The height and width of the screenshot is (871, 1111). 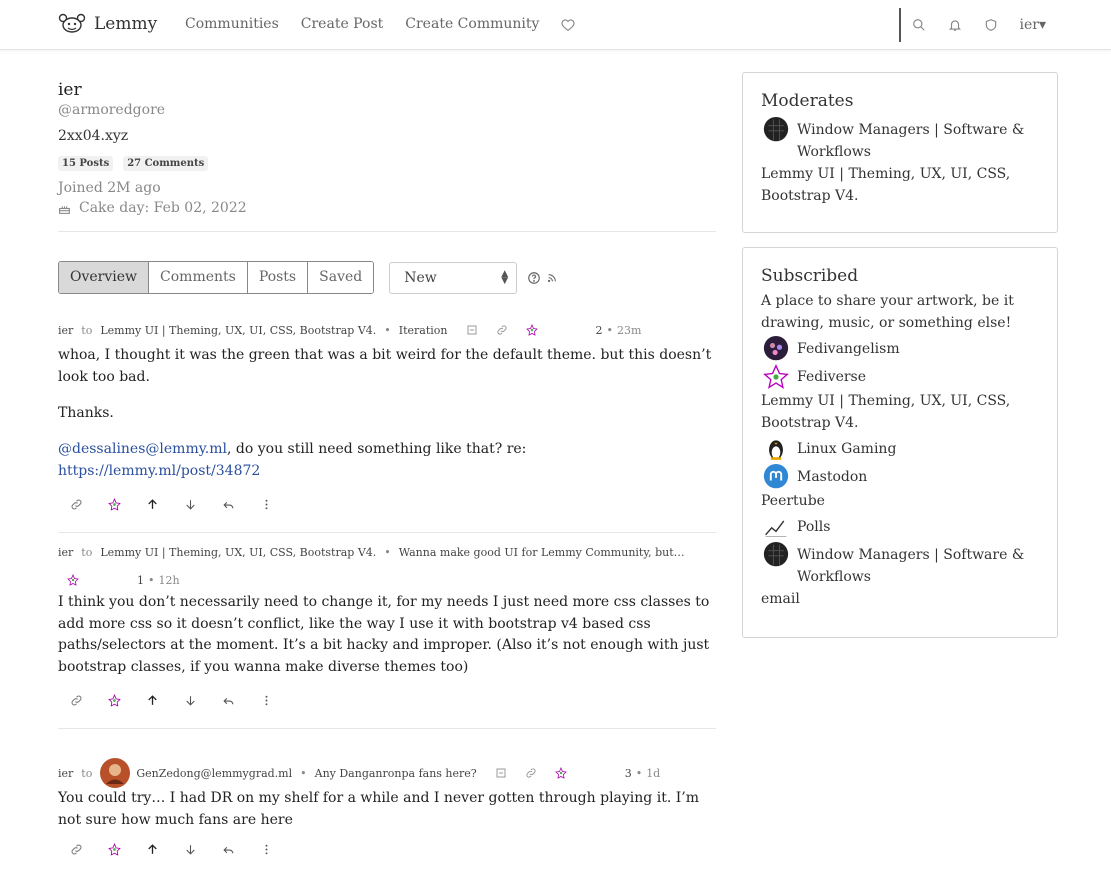 I want to click on search-icon, so click(x=919, y=25).